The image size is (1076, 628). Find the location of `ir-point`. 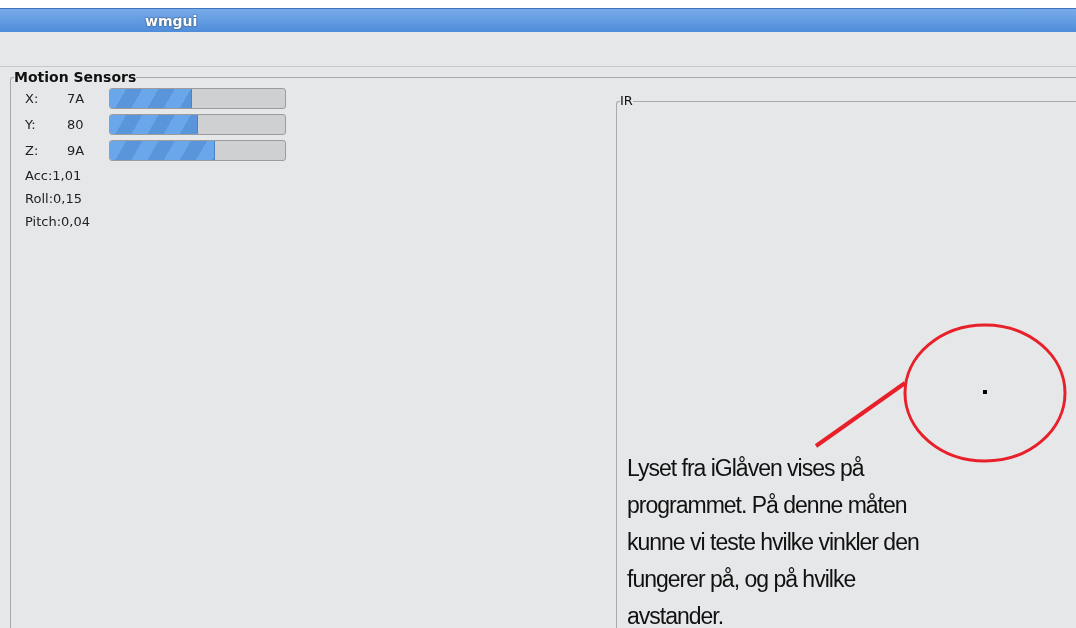

ir-point is located at coordinates (985, 392).